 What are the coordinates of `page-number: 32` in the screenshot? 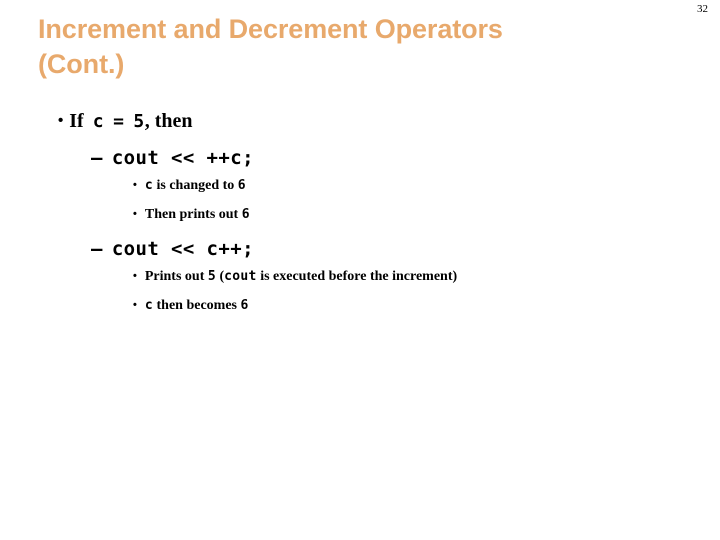 It's located at (702, 9).